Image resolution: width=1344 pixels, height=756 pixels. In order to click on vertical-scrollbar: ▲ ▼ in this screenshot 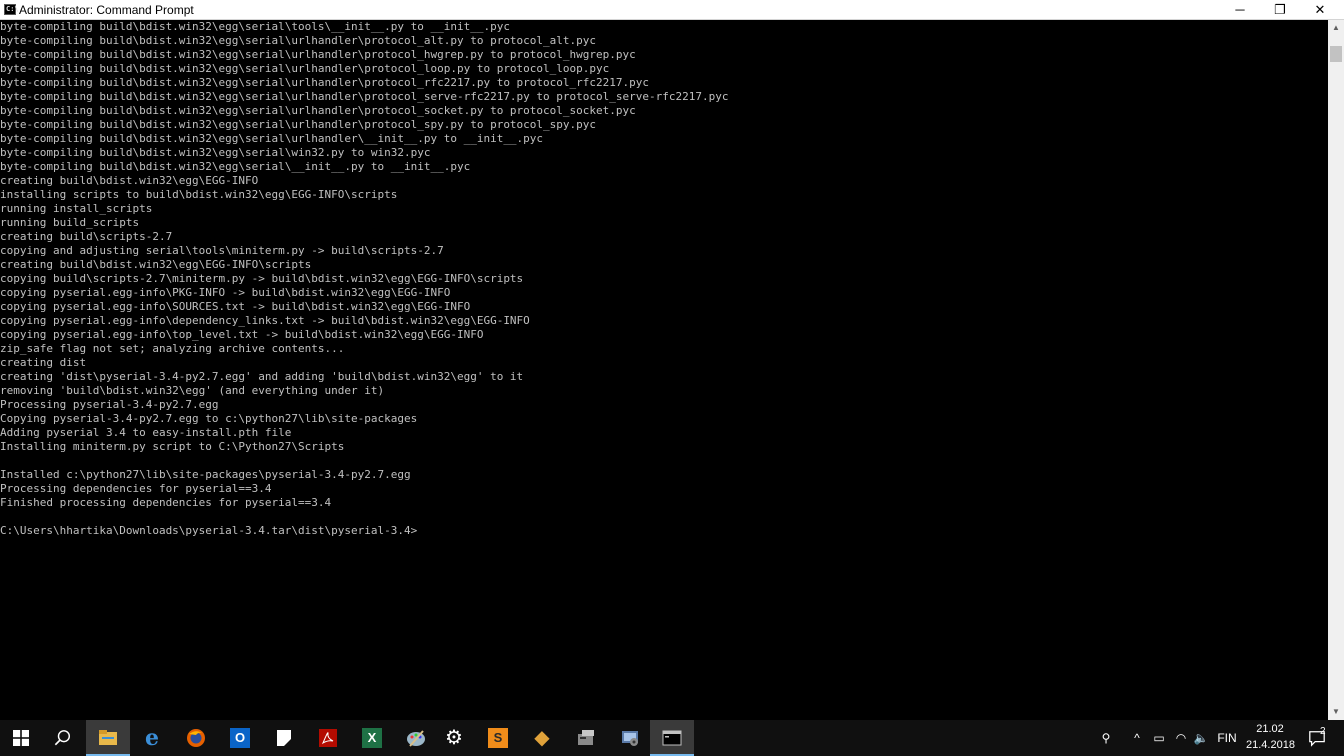, I will do `click(1336, 370)`.